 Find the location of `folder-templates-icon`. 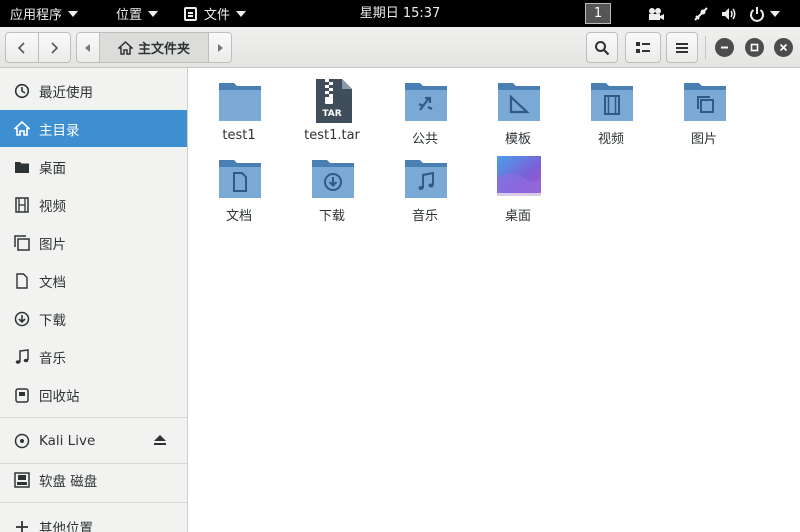

folder-templates-icon is located at coordinates (519, 102).